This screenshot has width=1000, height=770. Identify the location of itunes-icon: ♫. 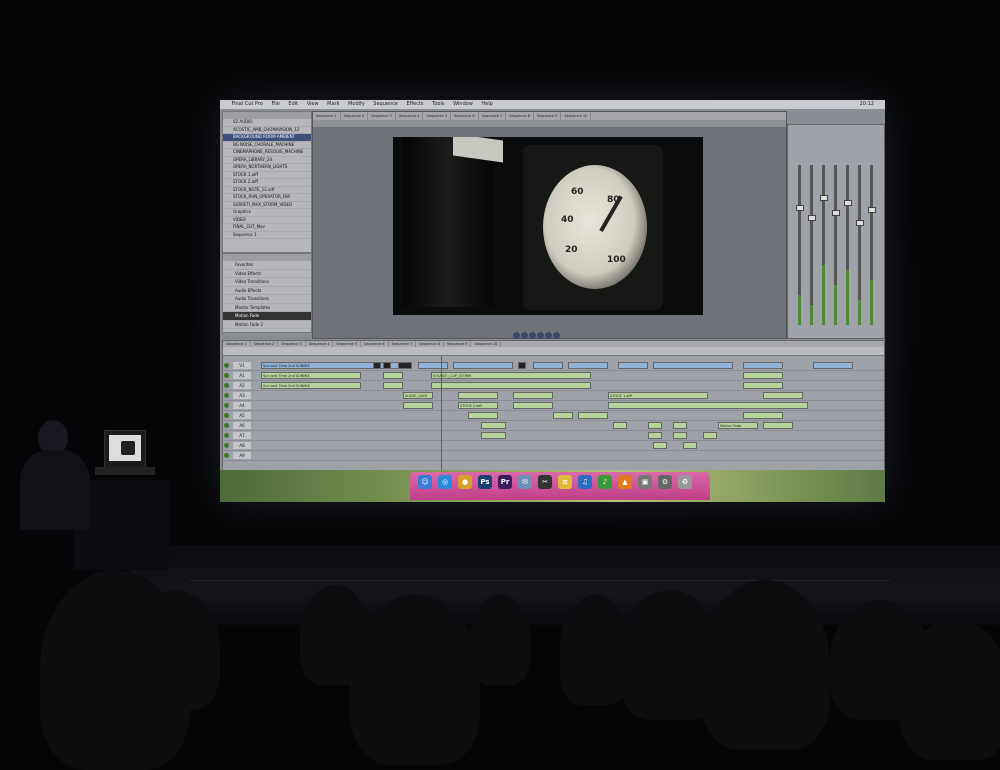
(585, 482).